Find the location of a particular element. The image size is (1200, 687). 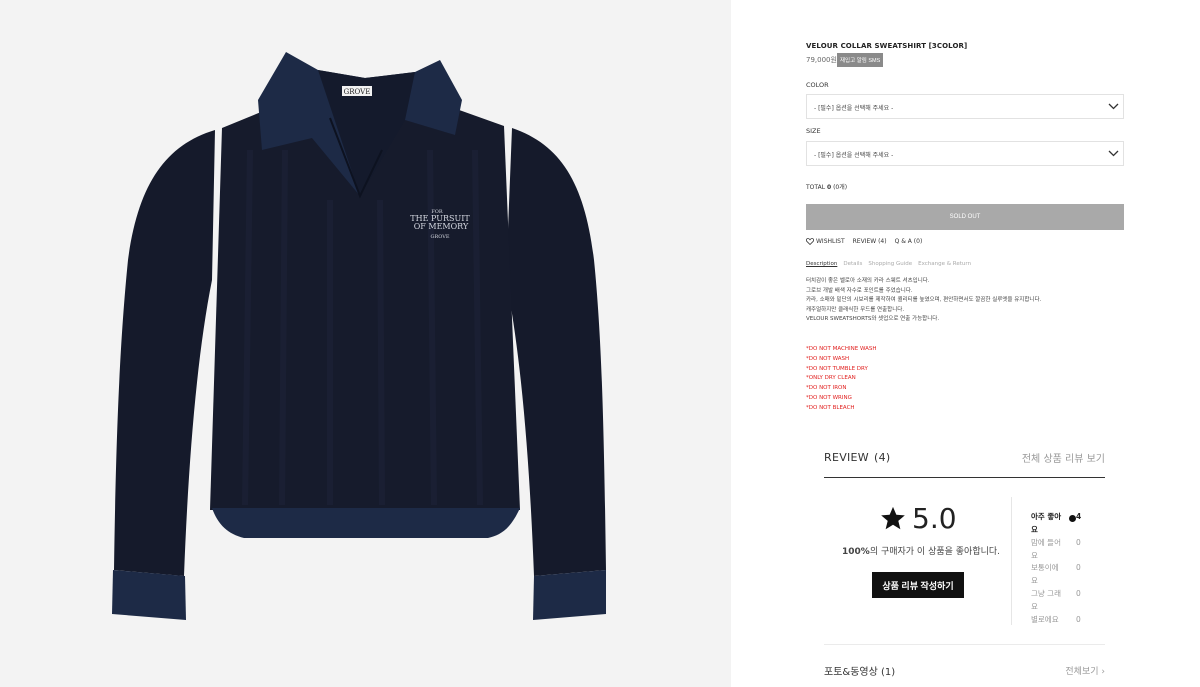

size-select-value: - [필수] 옵션을 선택해 주세요 - is located at coordinates (854, 155).